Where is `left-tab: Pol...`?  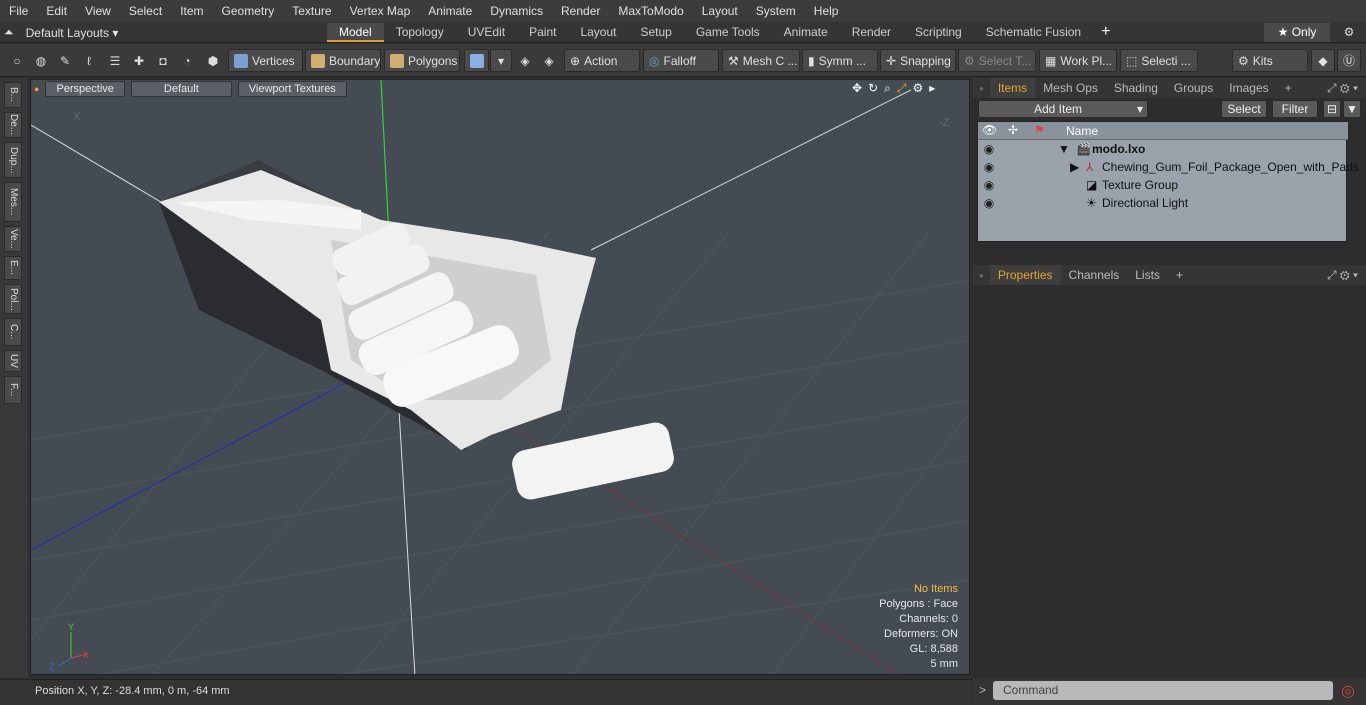 left-tab: Pol... is located at coordinates (13, 299).